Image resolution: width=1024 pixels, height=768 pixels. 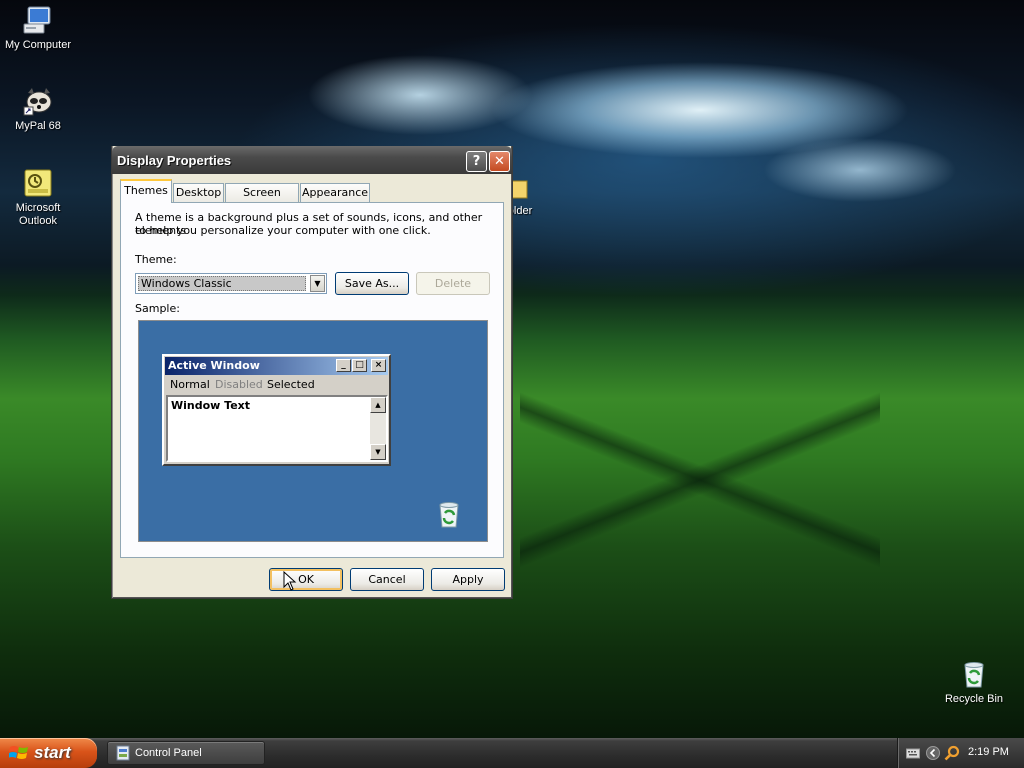 I want to click on tab-appearance: Appearance, so click(x=335, y=192).